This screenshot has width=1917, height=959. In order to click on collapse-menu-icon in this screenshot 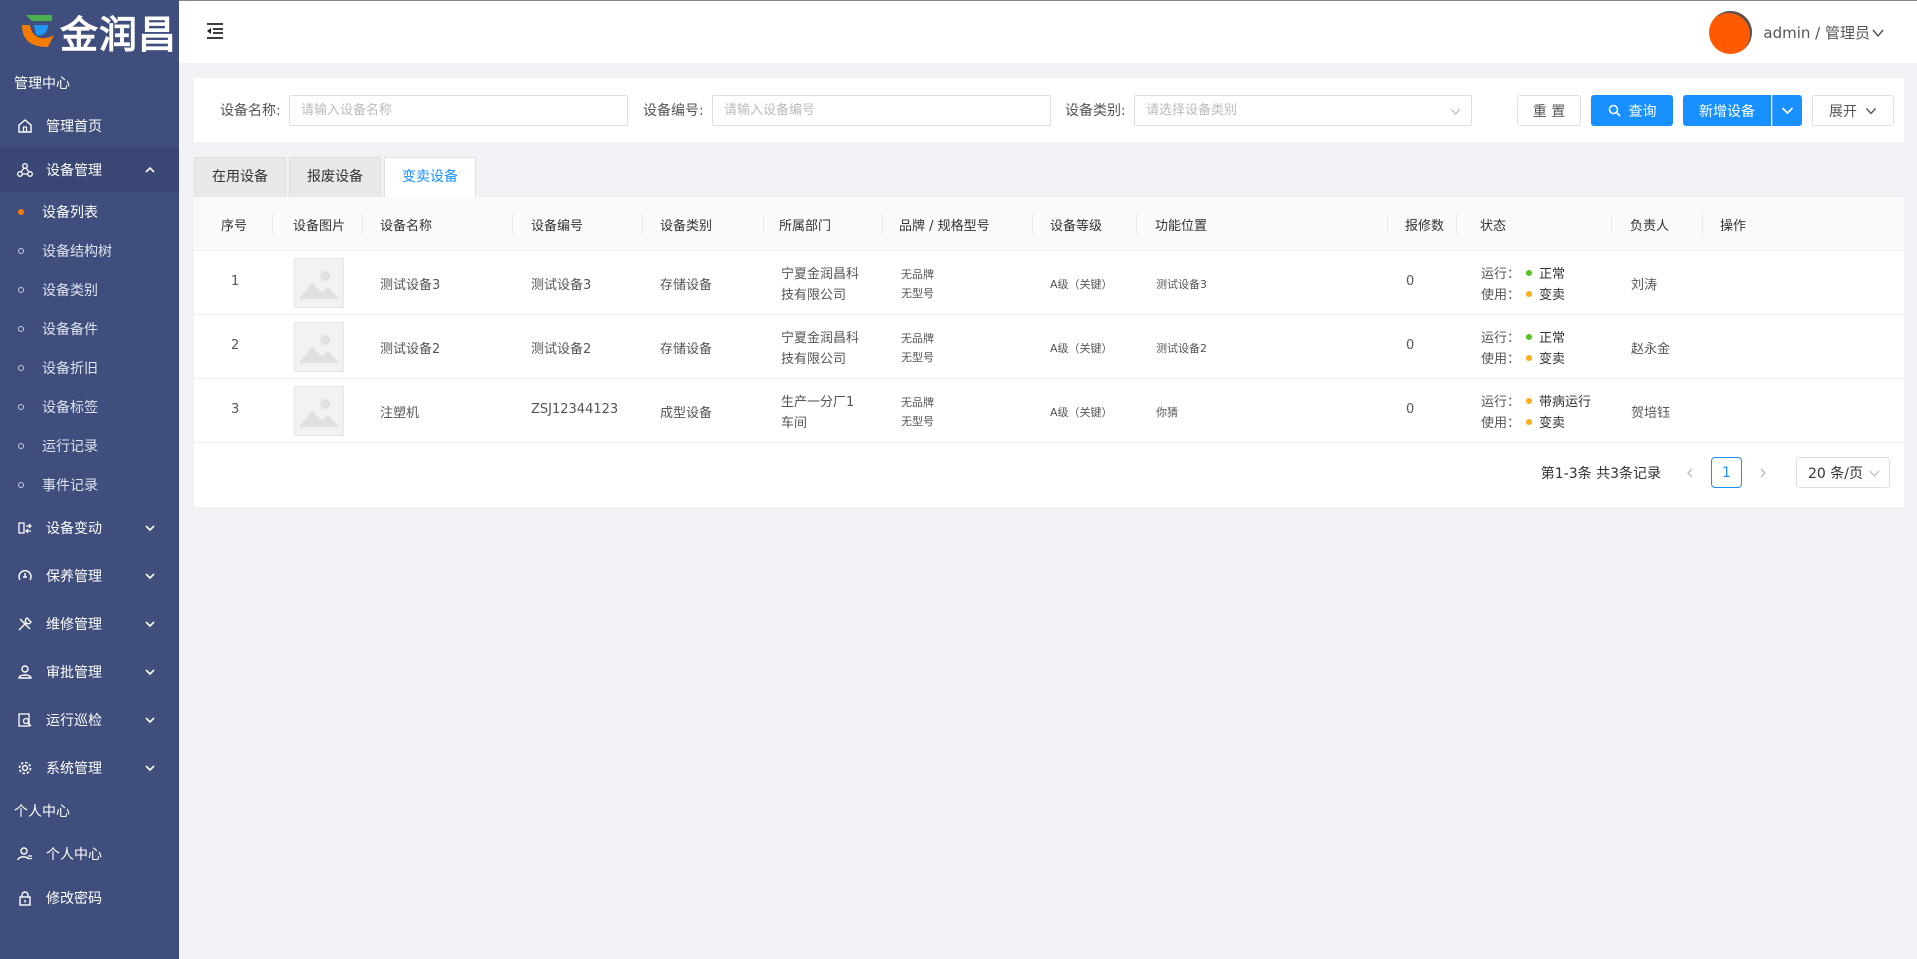, I will do `click(215, 31)`.